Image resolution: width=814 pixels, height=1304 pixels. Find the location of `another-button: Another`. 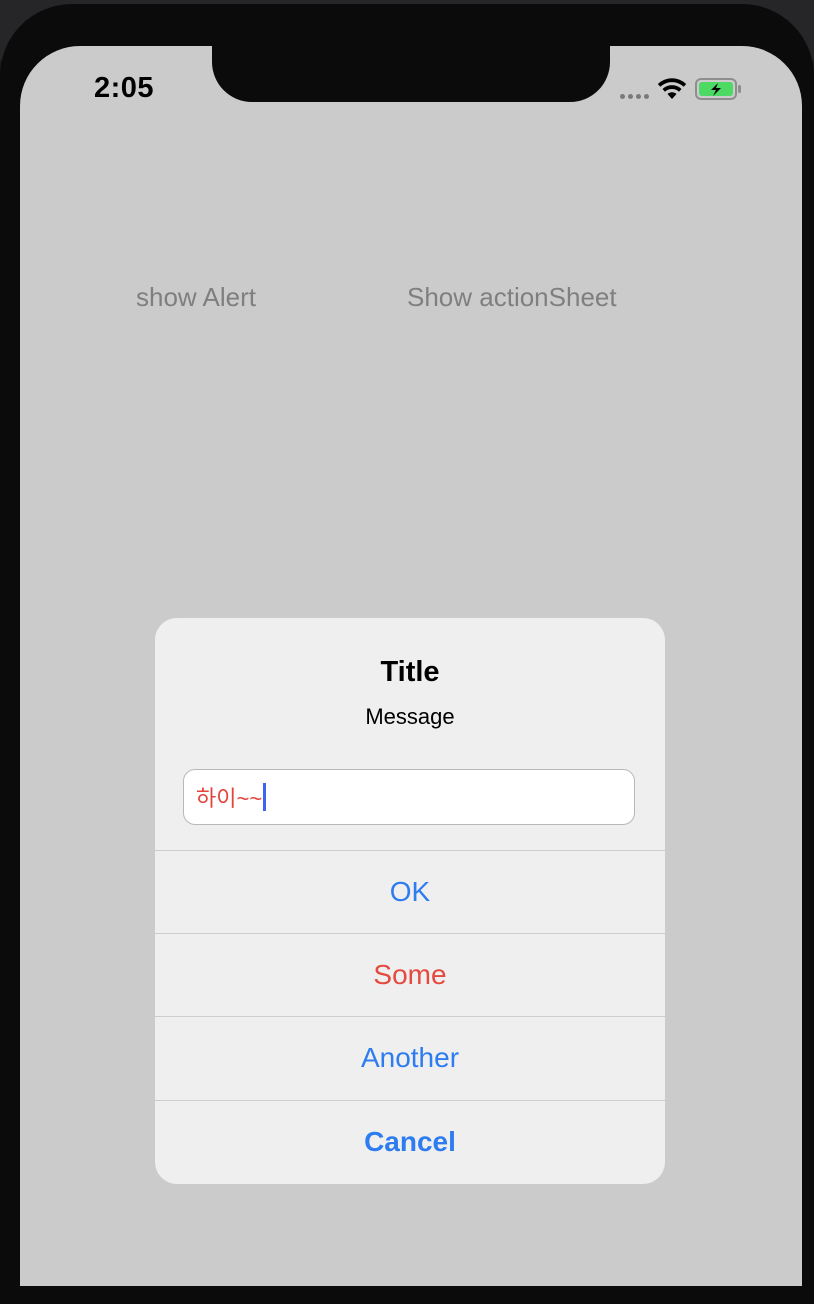

another-button: Another is located at coordinates (410, 1057).